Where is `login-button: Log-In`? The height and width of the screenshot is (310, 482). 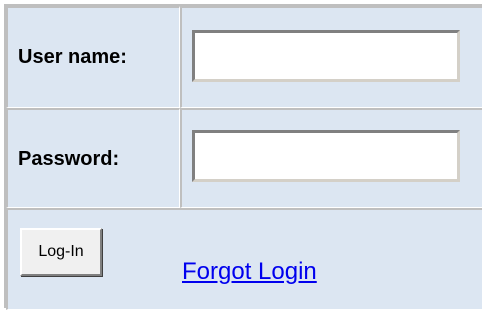
login-button: Log-In is located at coordinates (61, 252).